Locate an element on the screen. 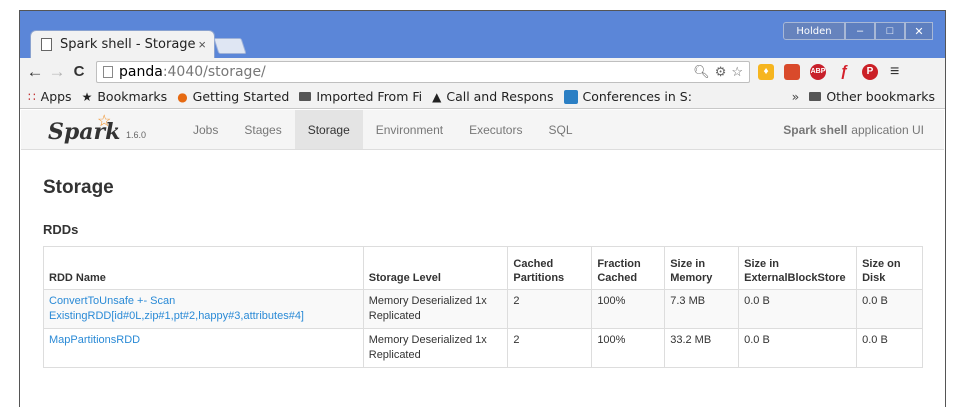 This screenshot has height=407, width=957. bookmark-other: Other bookmarks is located at coordinates (872, 96).